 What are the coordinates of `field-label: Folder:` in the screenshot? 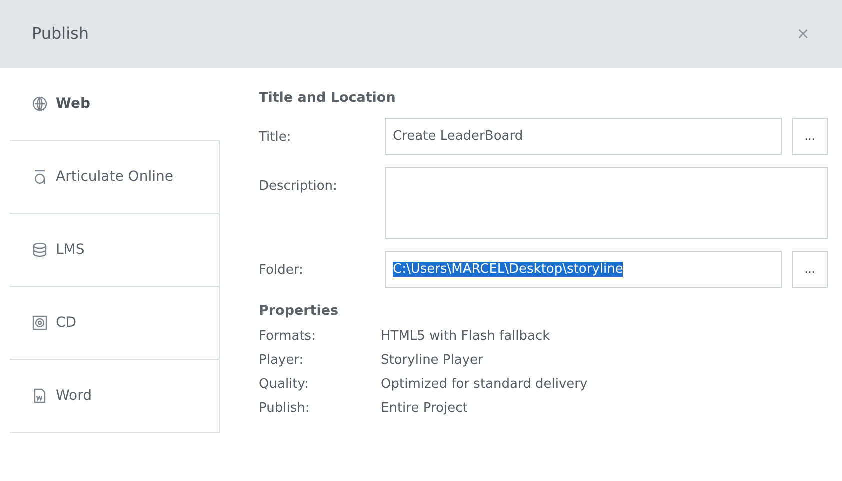 It's located at (281, 271).